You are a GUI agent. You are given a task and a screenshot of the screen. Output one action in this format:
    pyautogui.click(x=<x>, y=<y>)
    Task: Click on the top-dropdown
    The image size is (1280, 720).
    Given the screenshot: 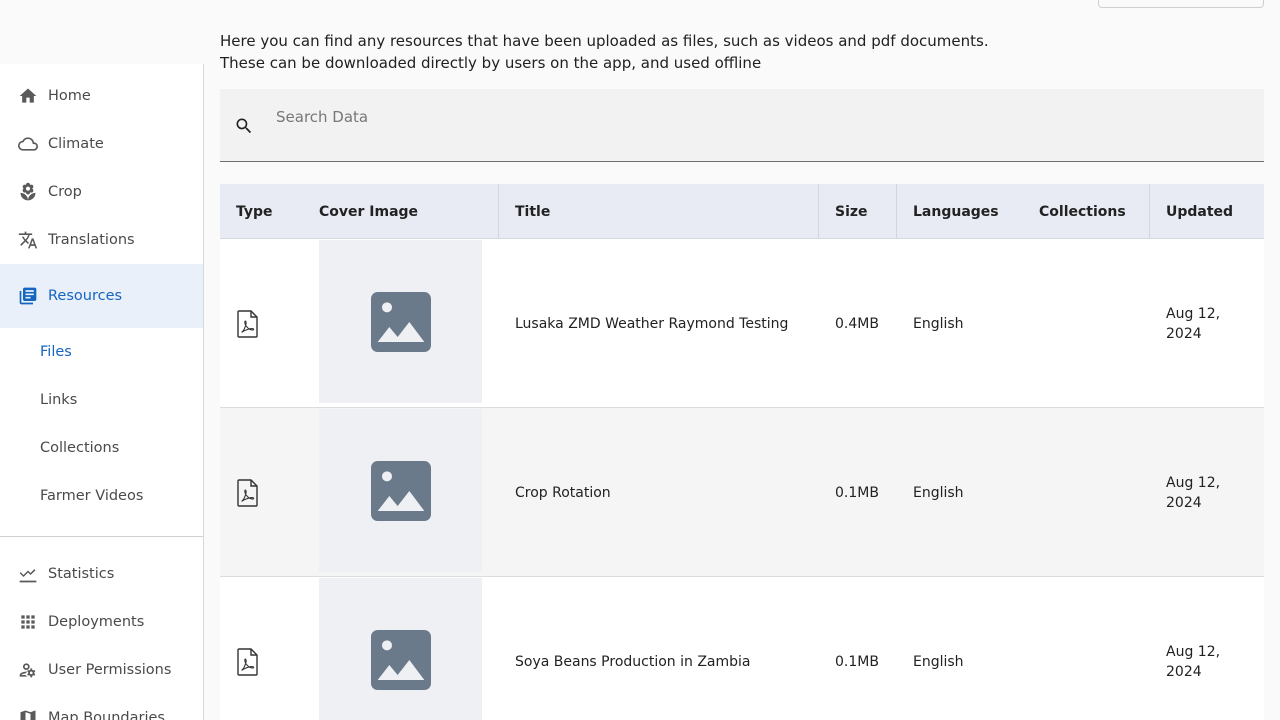 What is the action you would take?
    pyautogui.click(x=1181, y=4)
    